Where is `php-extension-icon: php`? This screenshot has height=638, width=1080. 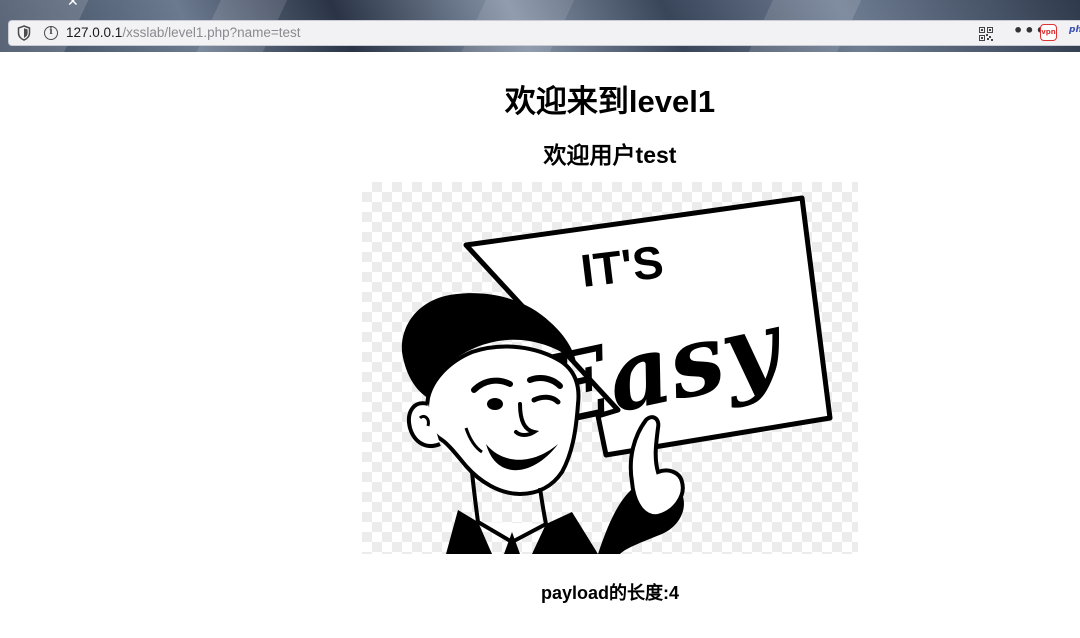 php-extension-icon: php is located at coordinates (1074, 30).